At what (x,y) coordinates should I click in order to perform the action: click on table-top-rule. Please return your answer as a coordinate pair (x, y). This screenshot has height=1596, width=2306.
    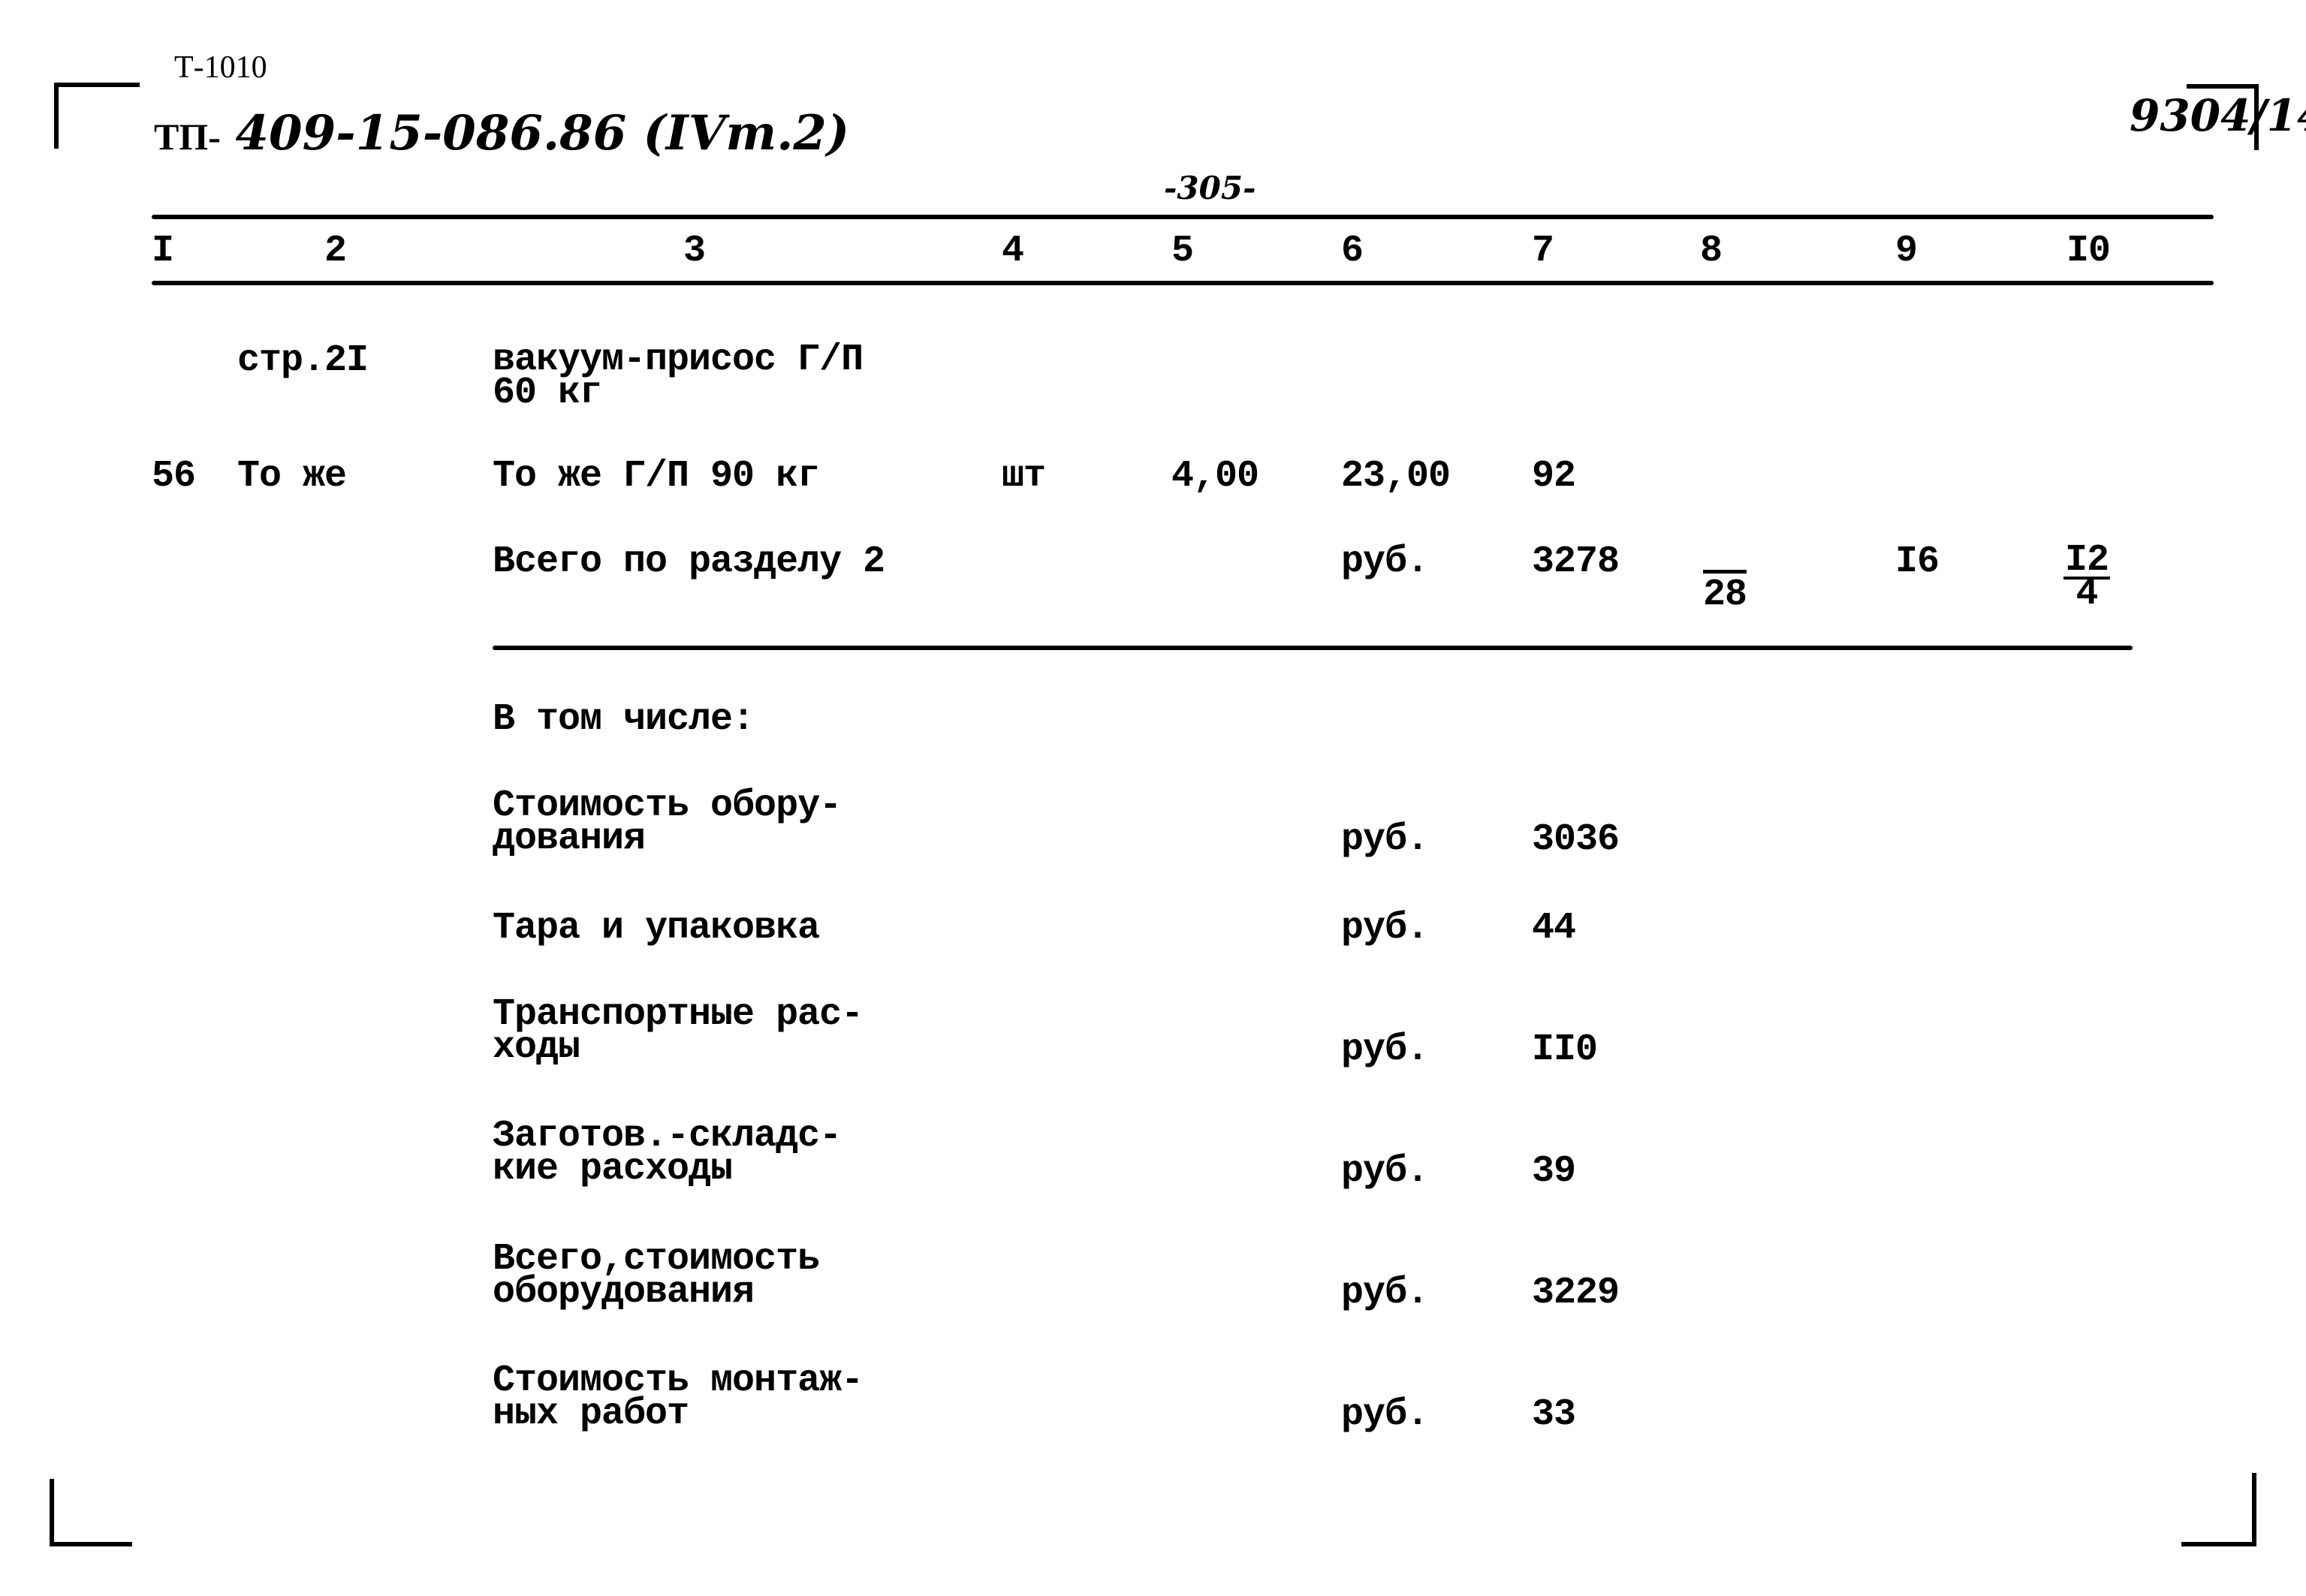
    Looking at the image, I should click on (1183, 217).